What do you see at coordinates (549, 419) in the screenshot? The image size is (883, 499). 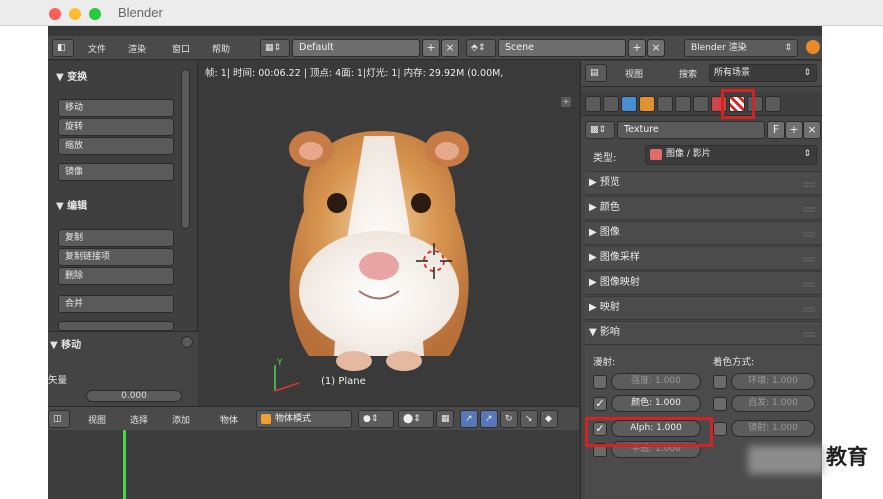 I see `global-icon: ◆` at bounding box center [549, 419].